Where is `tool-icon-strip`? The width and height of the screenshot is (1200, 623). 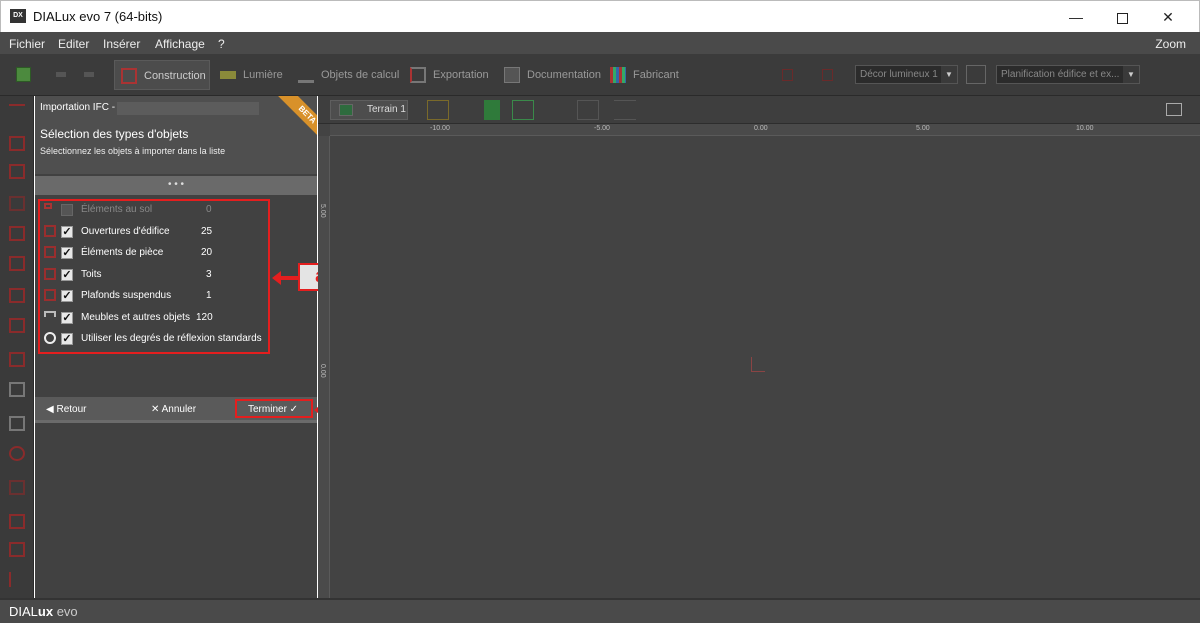
tool-icon-strip is located at coordinates (17, 347).